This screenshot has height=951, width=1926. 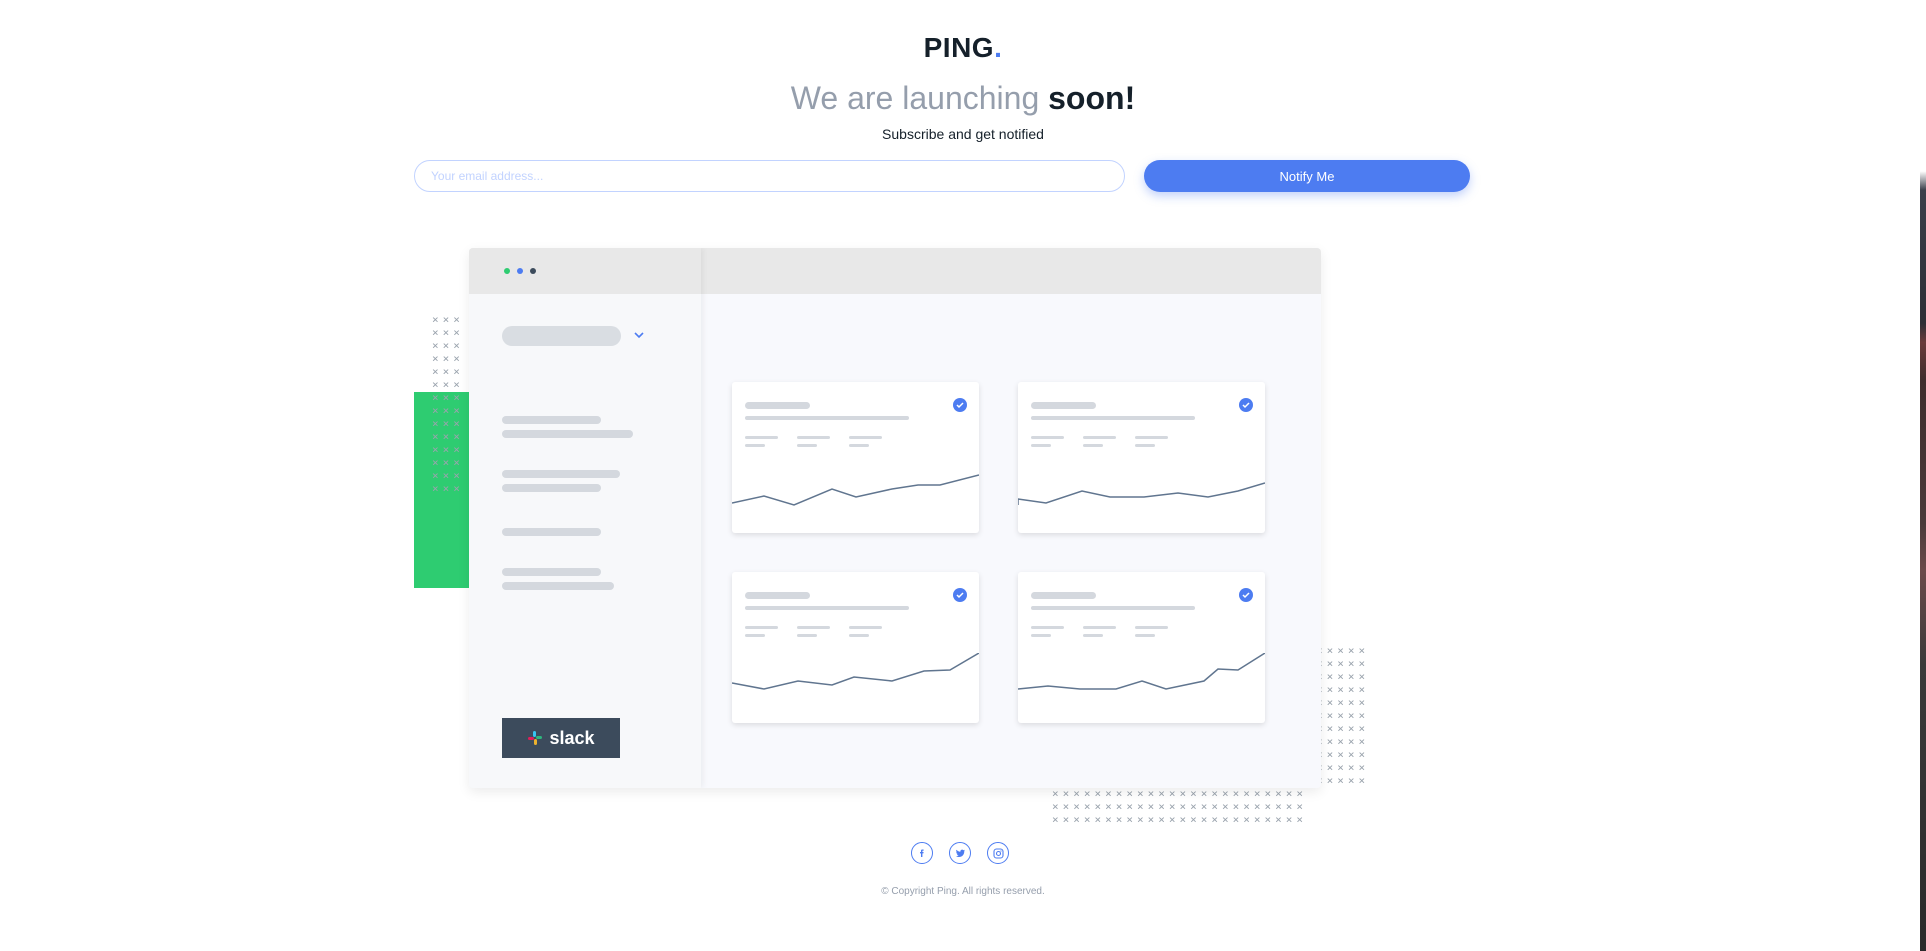 What do you see at coordinates (1923, 475) in the screenshot?
I see `window-edge` at bounding box center [1923, 475].